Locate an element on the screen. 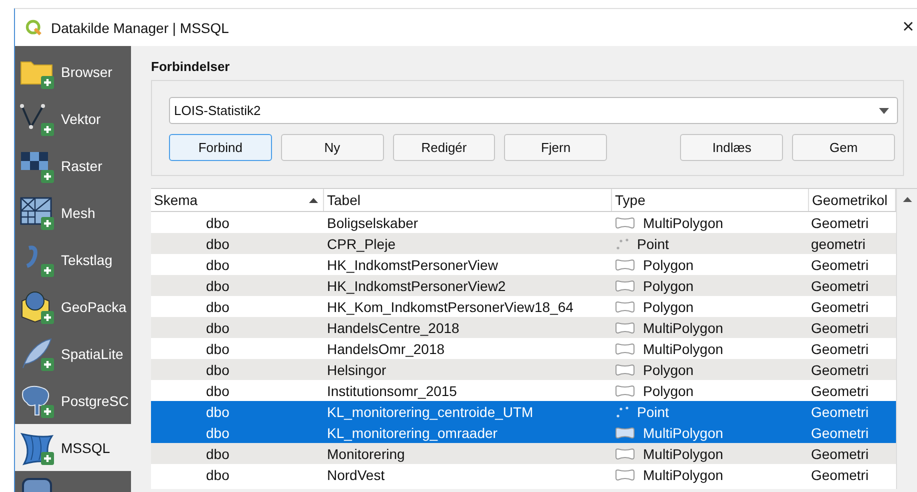 Image resolution: width=917 pixels, height=492 pixels. window-title: Datakilde Manager | MSSQL is located at coordinates (140, 28).